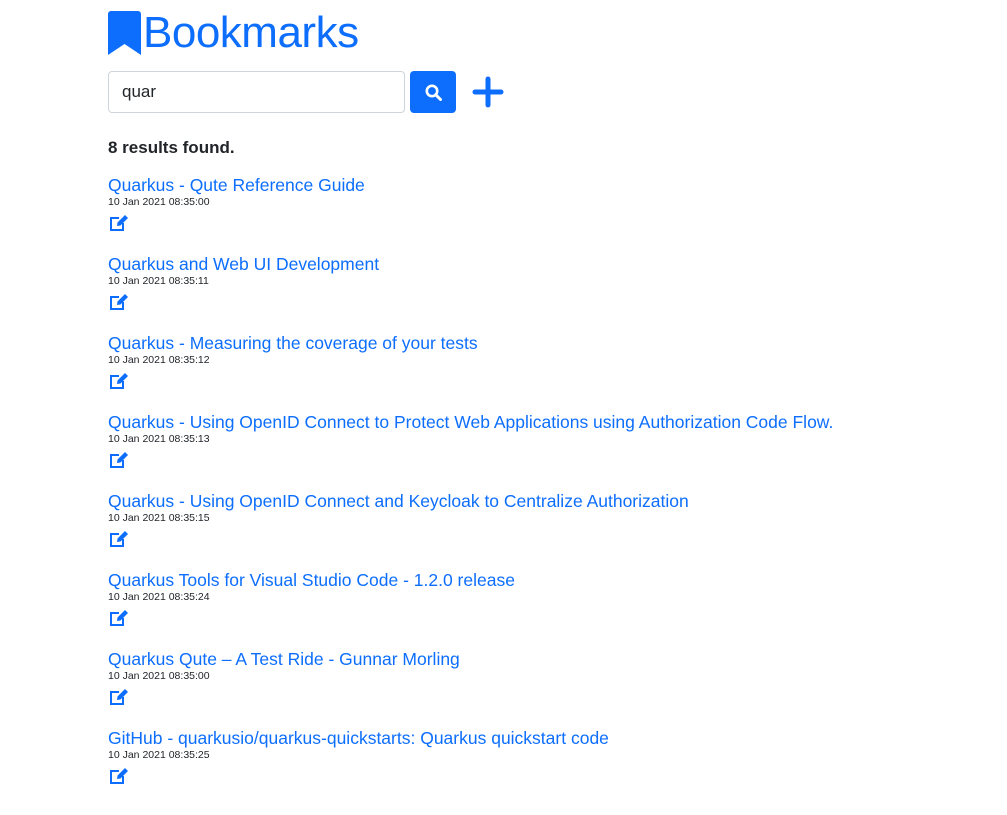 The width and height of the screenshot is (1007, 815). What do you see at coordinates (256, 92) in the screenshot?
I see `search-input` at bounding box center [256, 92].